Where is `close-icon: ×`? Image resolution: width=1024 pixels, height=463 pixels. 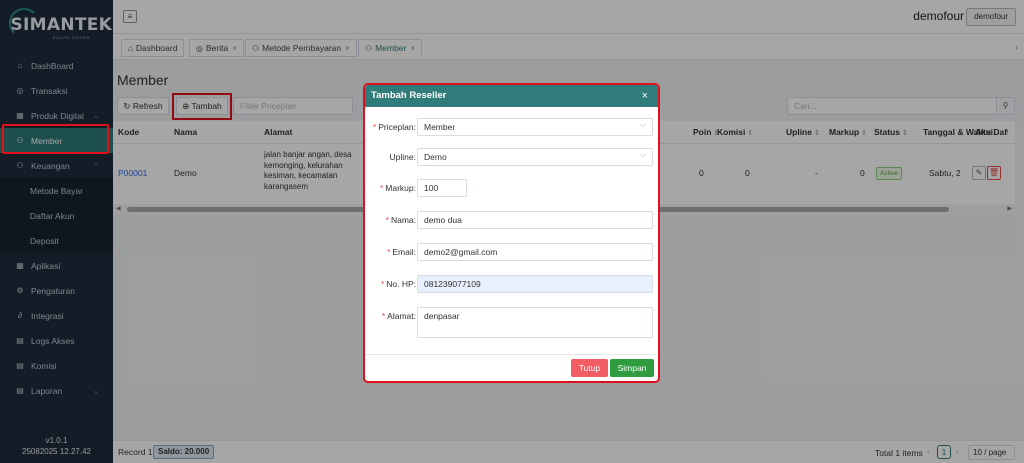
close-icon: × is located at coordinates (645, 96).